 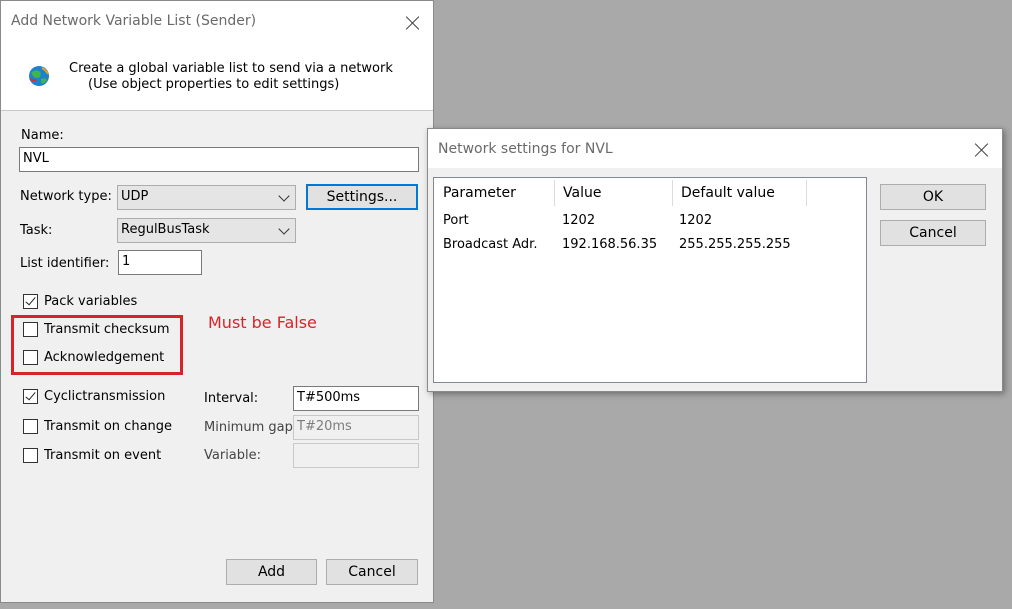 What do you see at coordinates (135, 196) in the screenshot?
I see `network-type-value: UDP` at bounding box center [135, 196].